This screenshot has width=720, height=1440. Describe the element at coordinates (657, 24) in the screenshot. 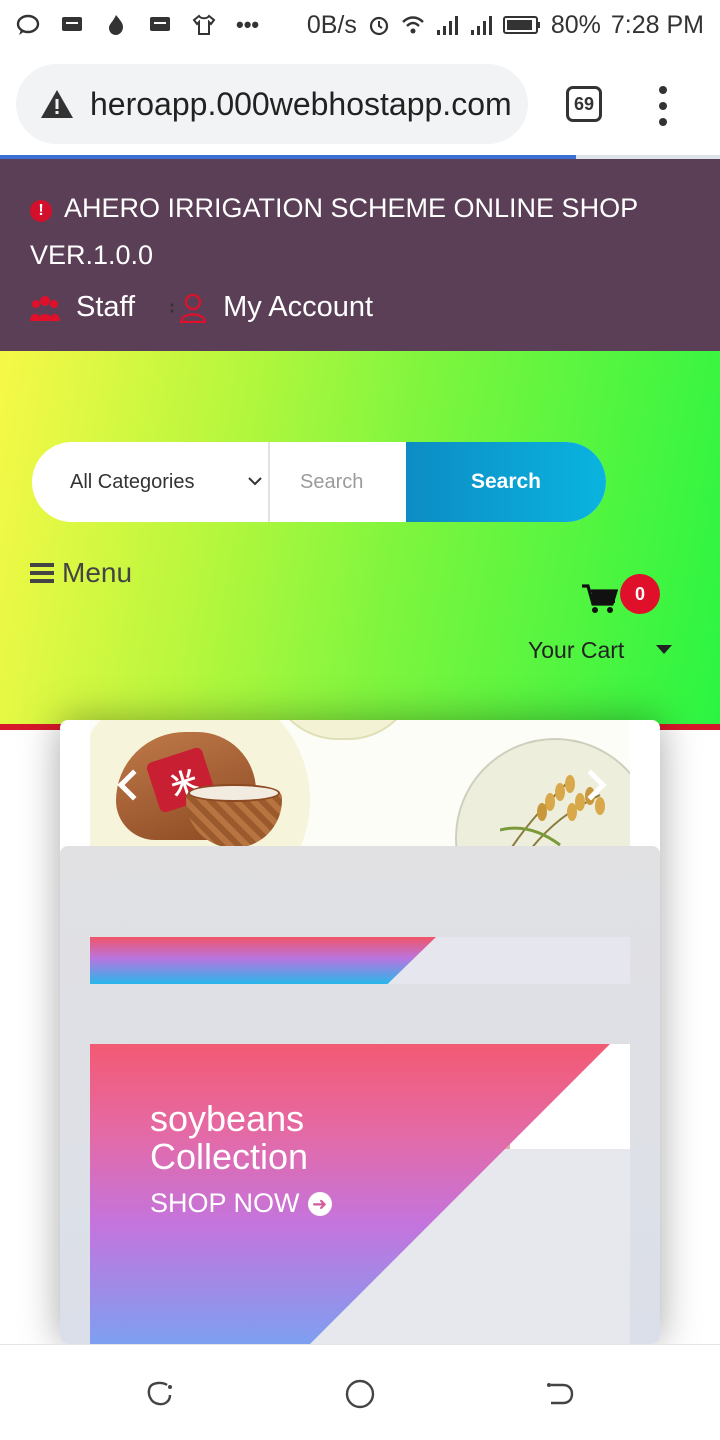

I see `clock: 7:28 PM` at that location.